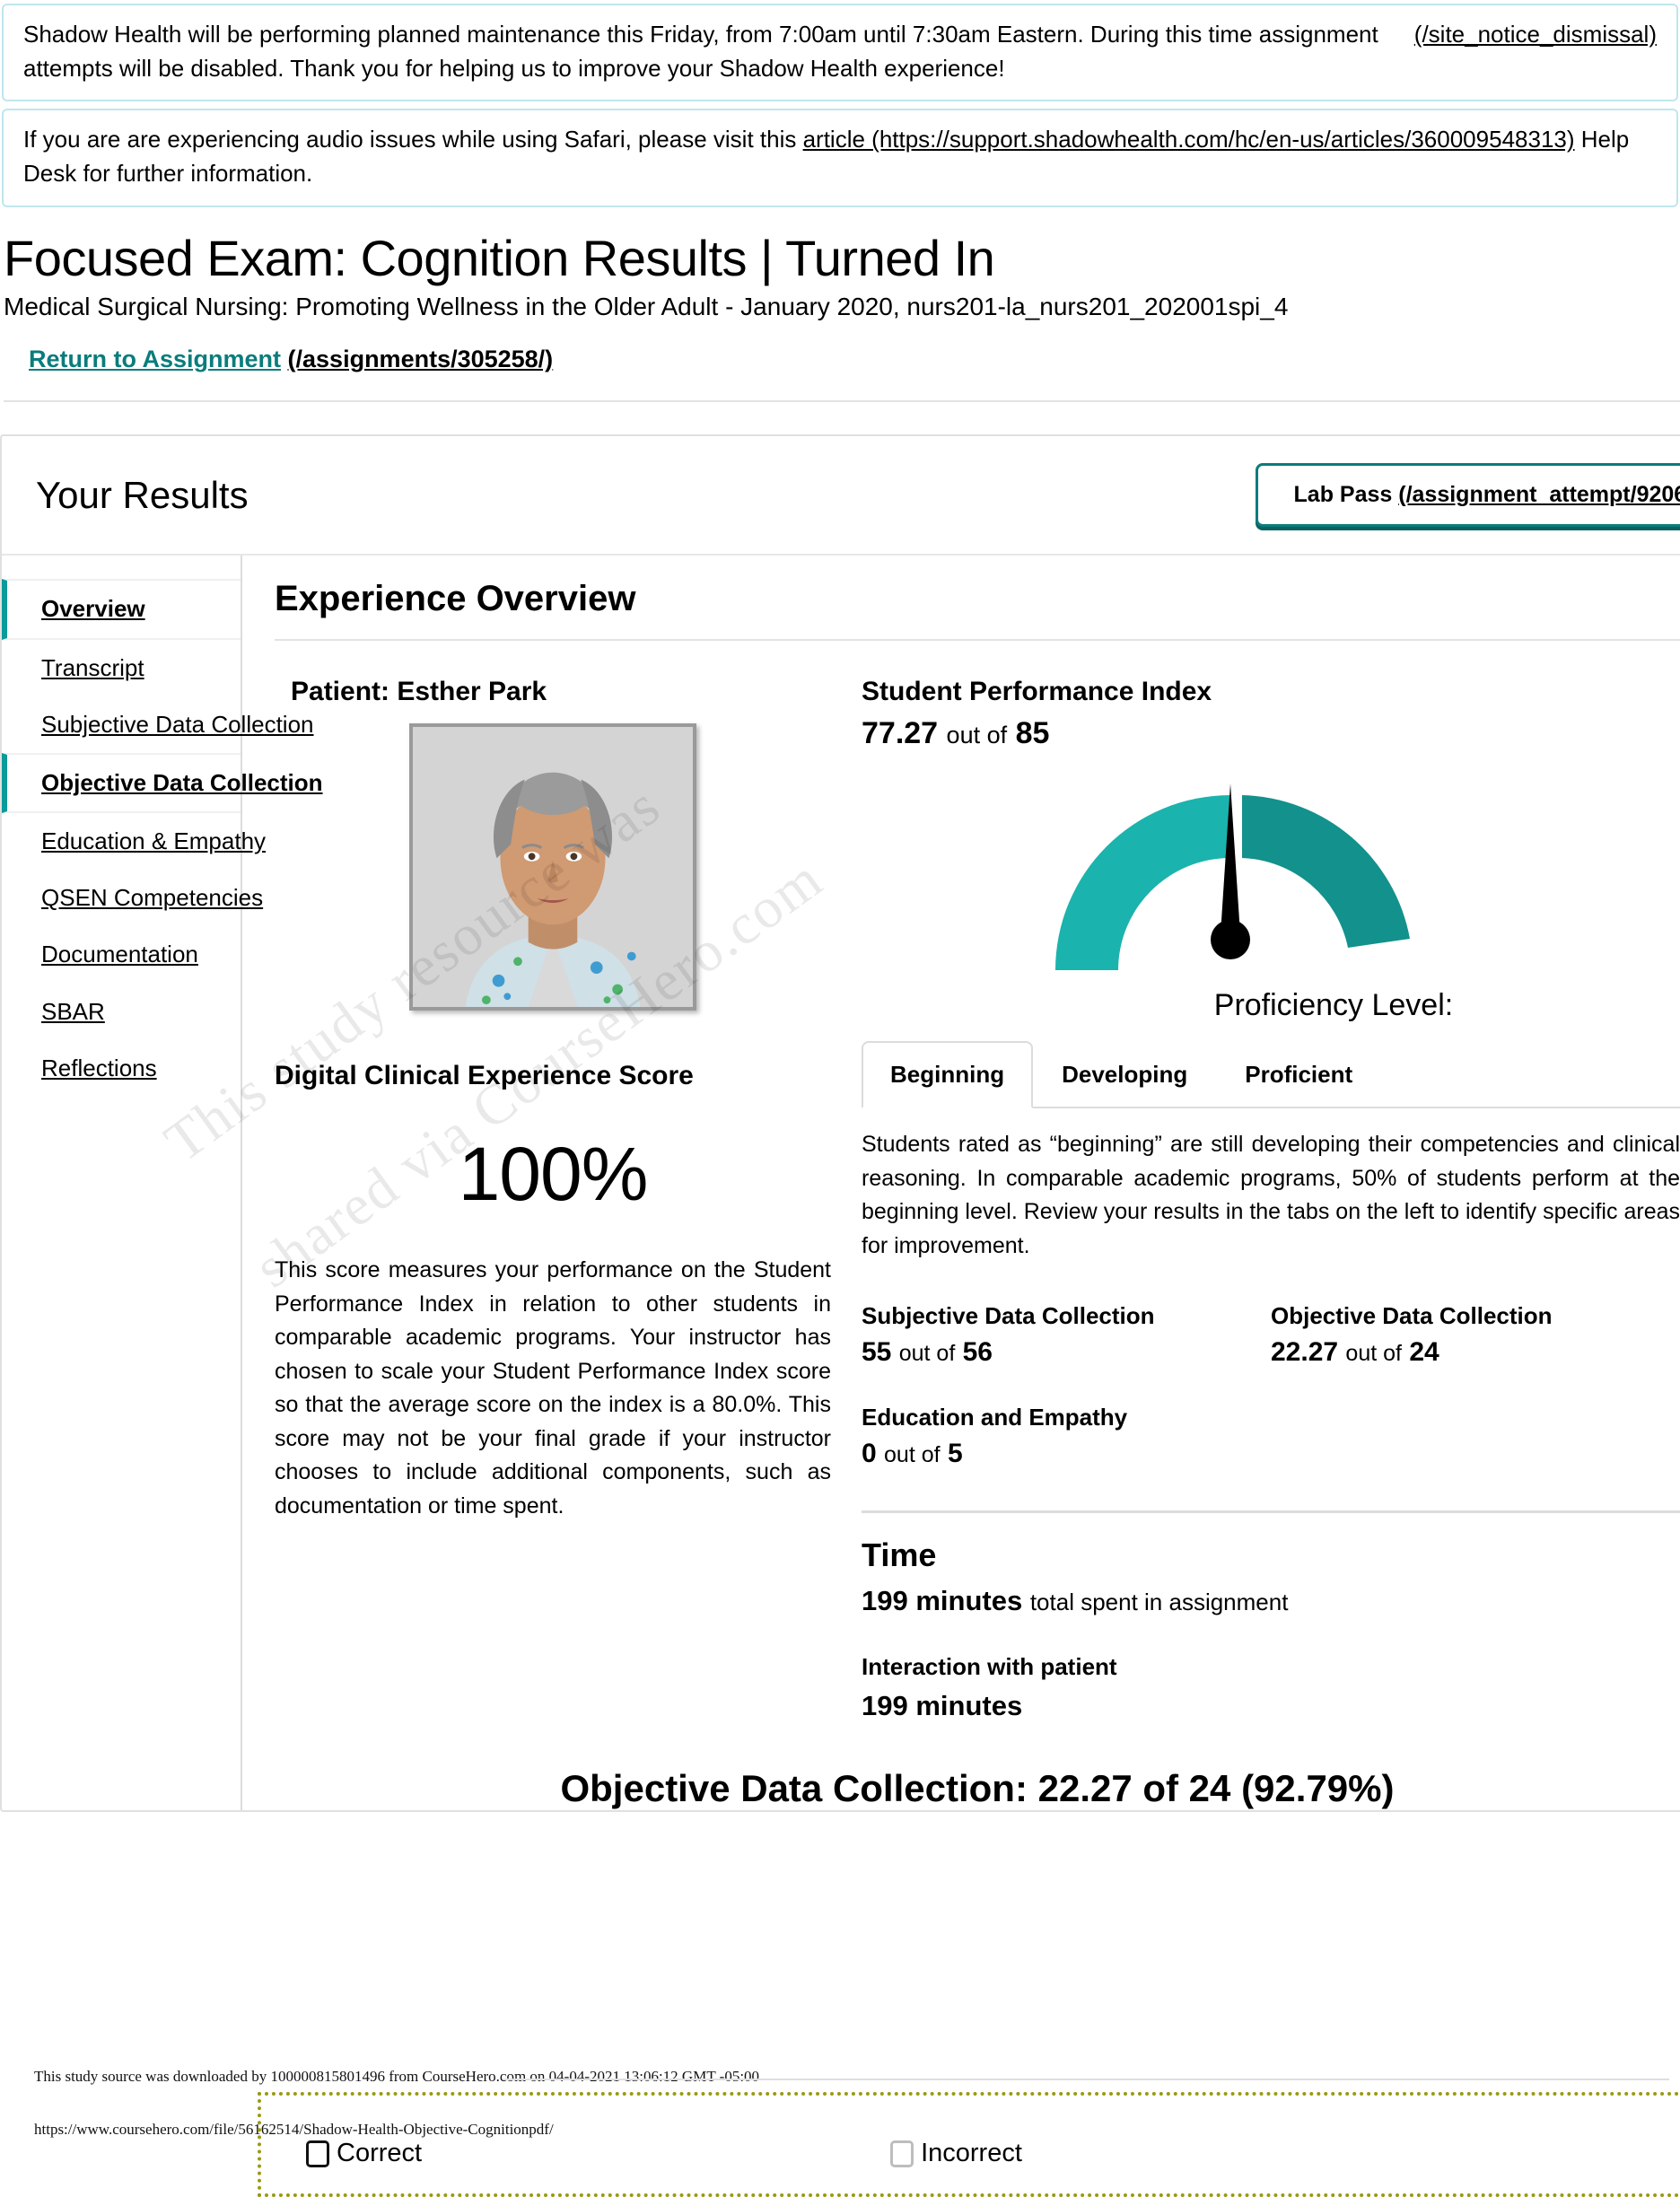  What do you see at coordinates (1334, 1005) in the screenshot?
I see `proficiency-level-title: Proficiency Level:` at bounding box center [1334, 1005].